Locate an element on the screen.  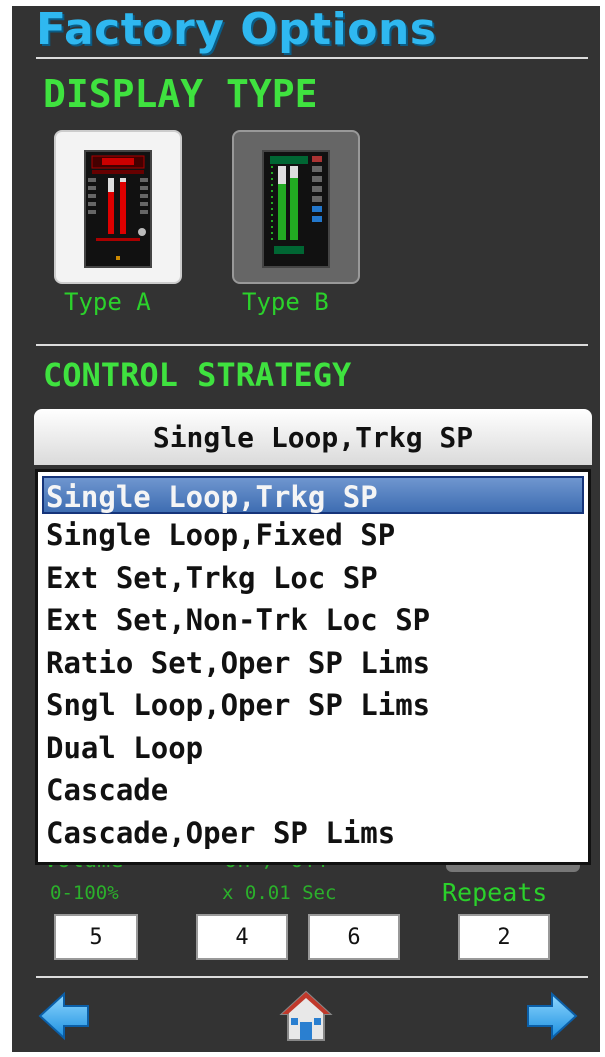
dropdown-option: Single Loop,Fixed SP is located at coordinates (313, 535).